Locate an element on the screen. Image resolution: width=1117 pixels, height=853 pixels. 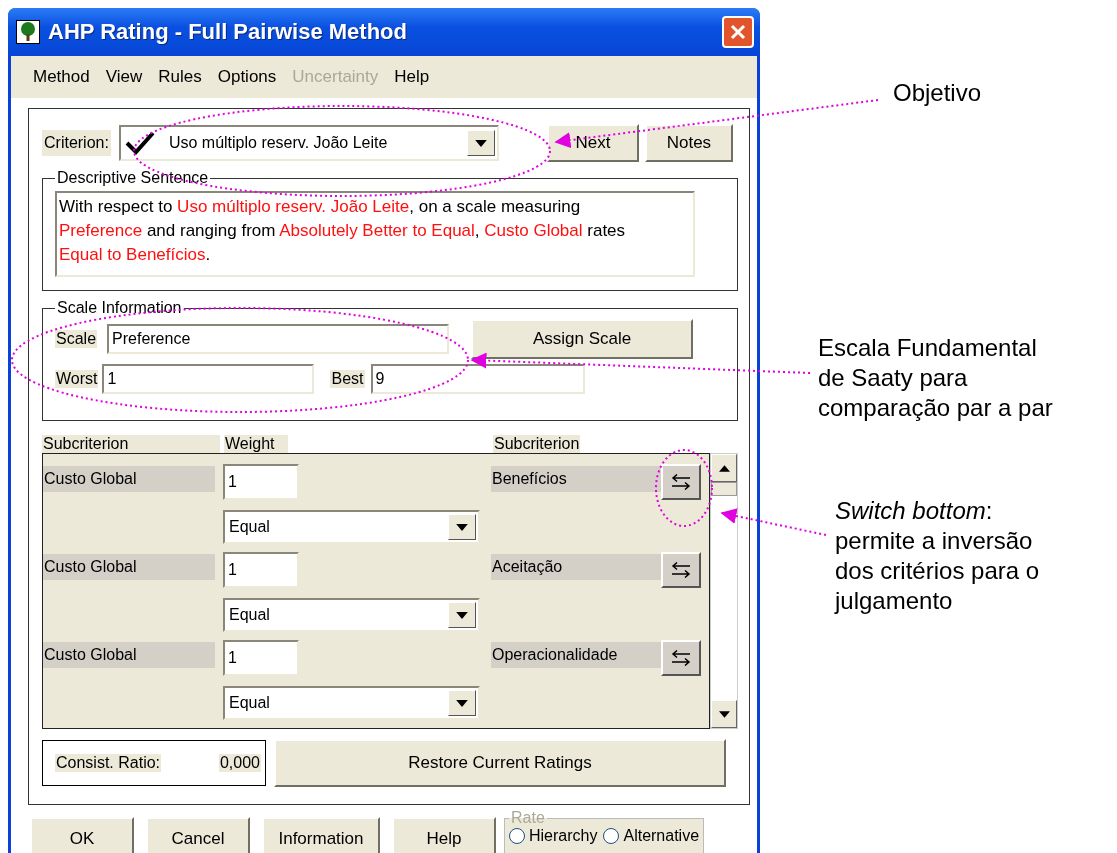
group-title: Scale Information is located at coordinates (119, 308).